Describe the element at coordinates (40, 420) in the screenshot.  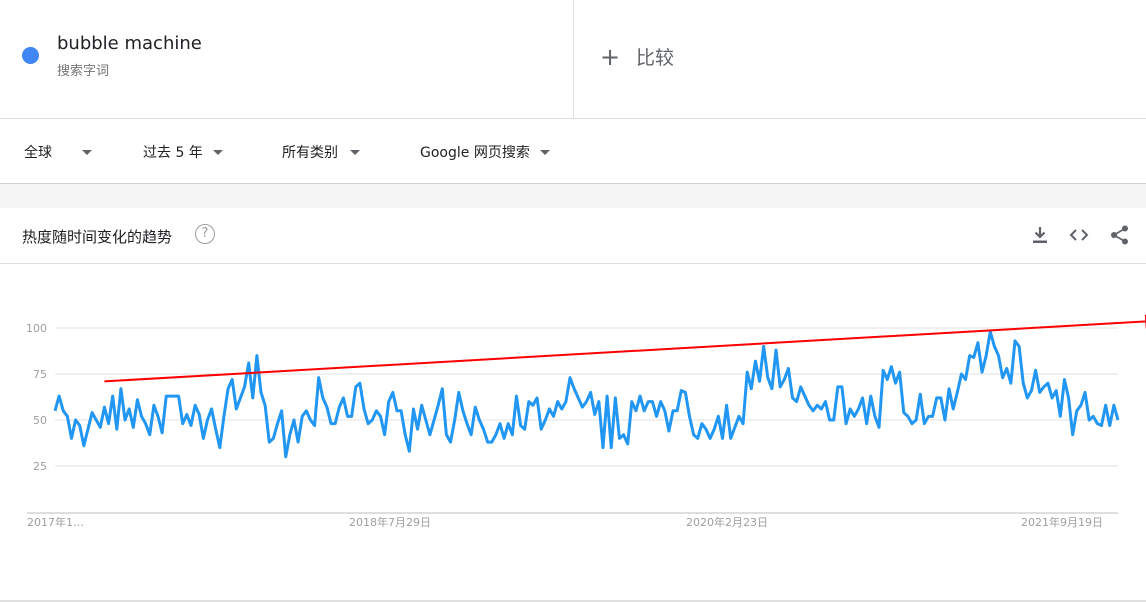
I see `y-tick-label: 50` at that location.